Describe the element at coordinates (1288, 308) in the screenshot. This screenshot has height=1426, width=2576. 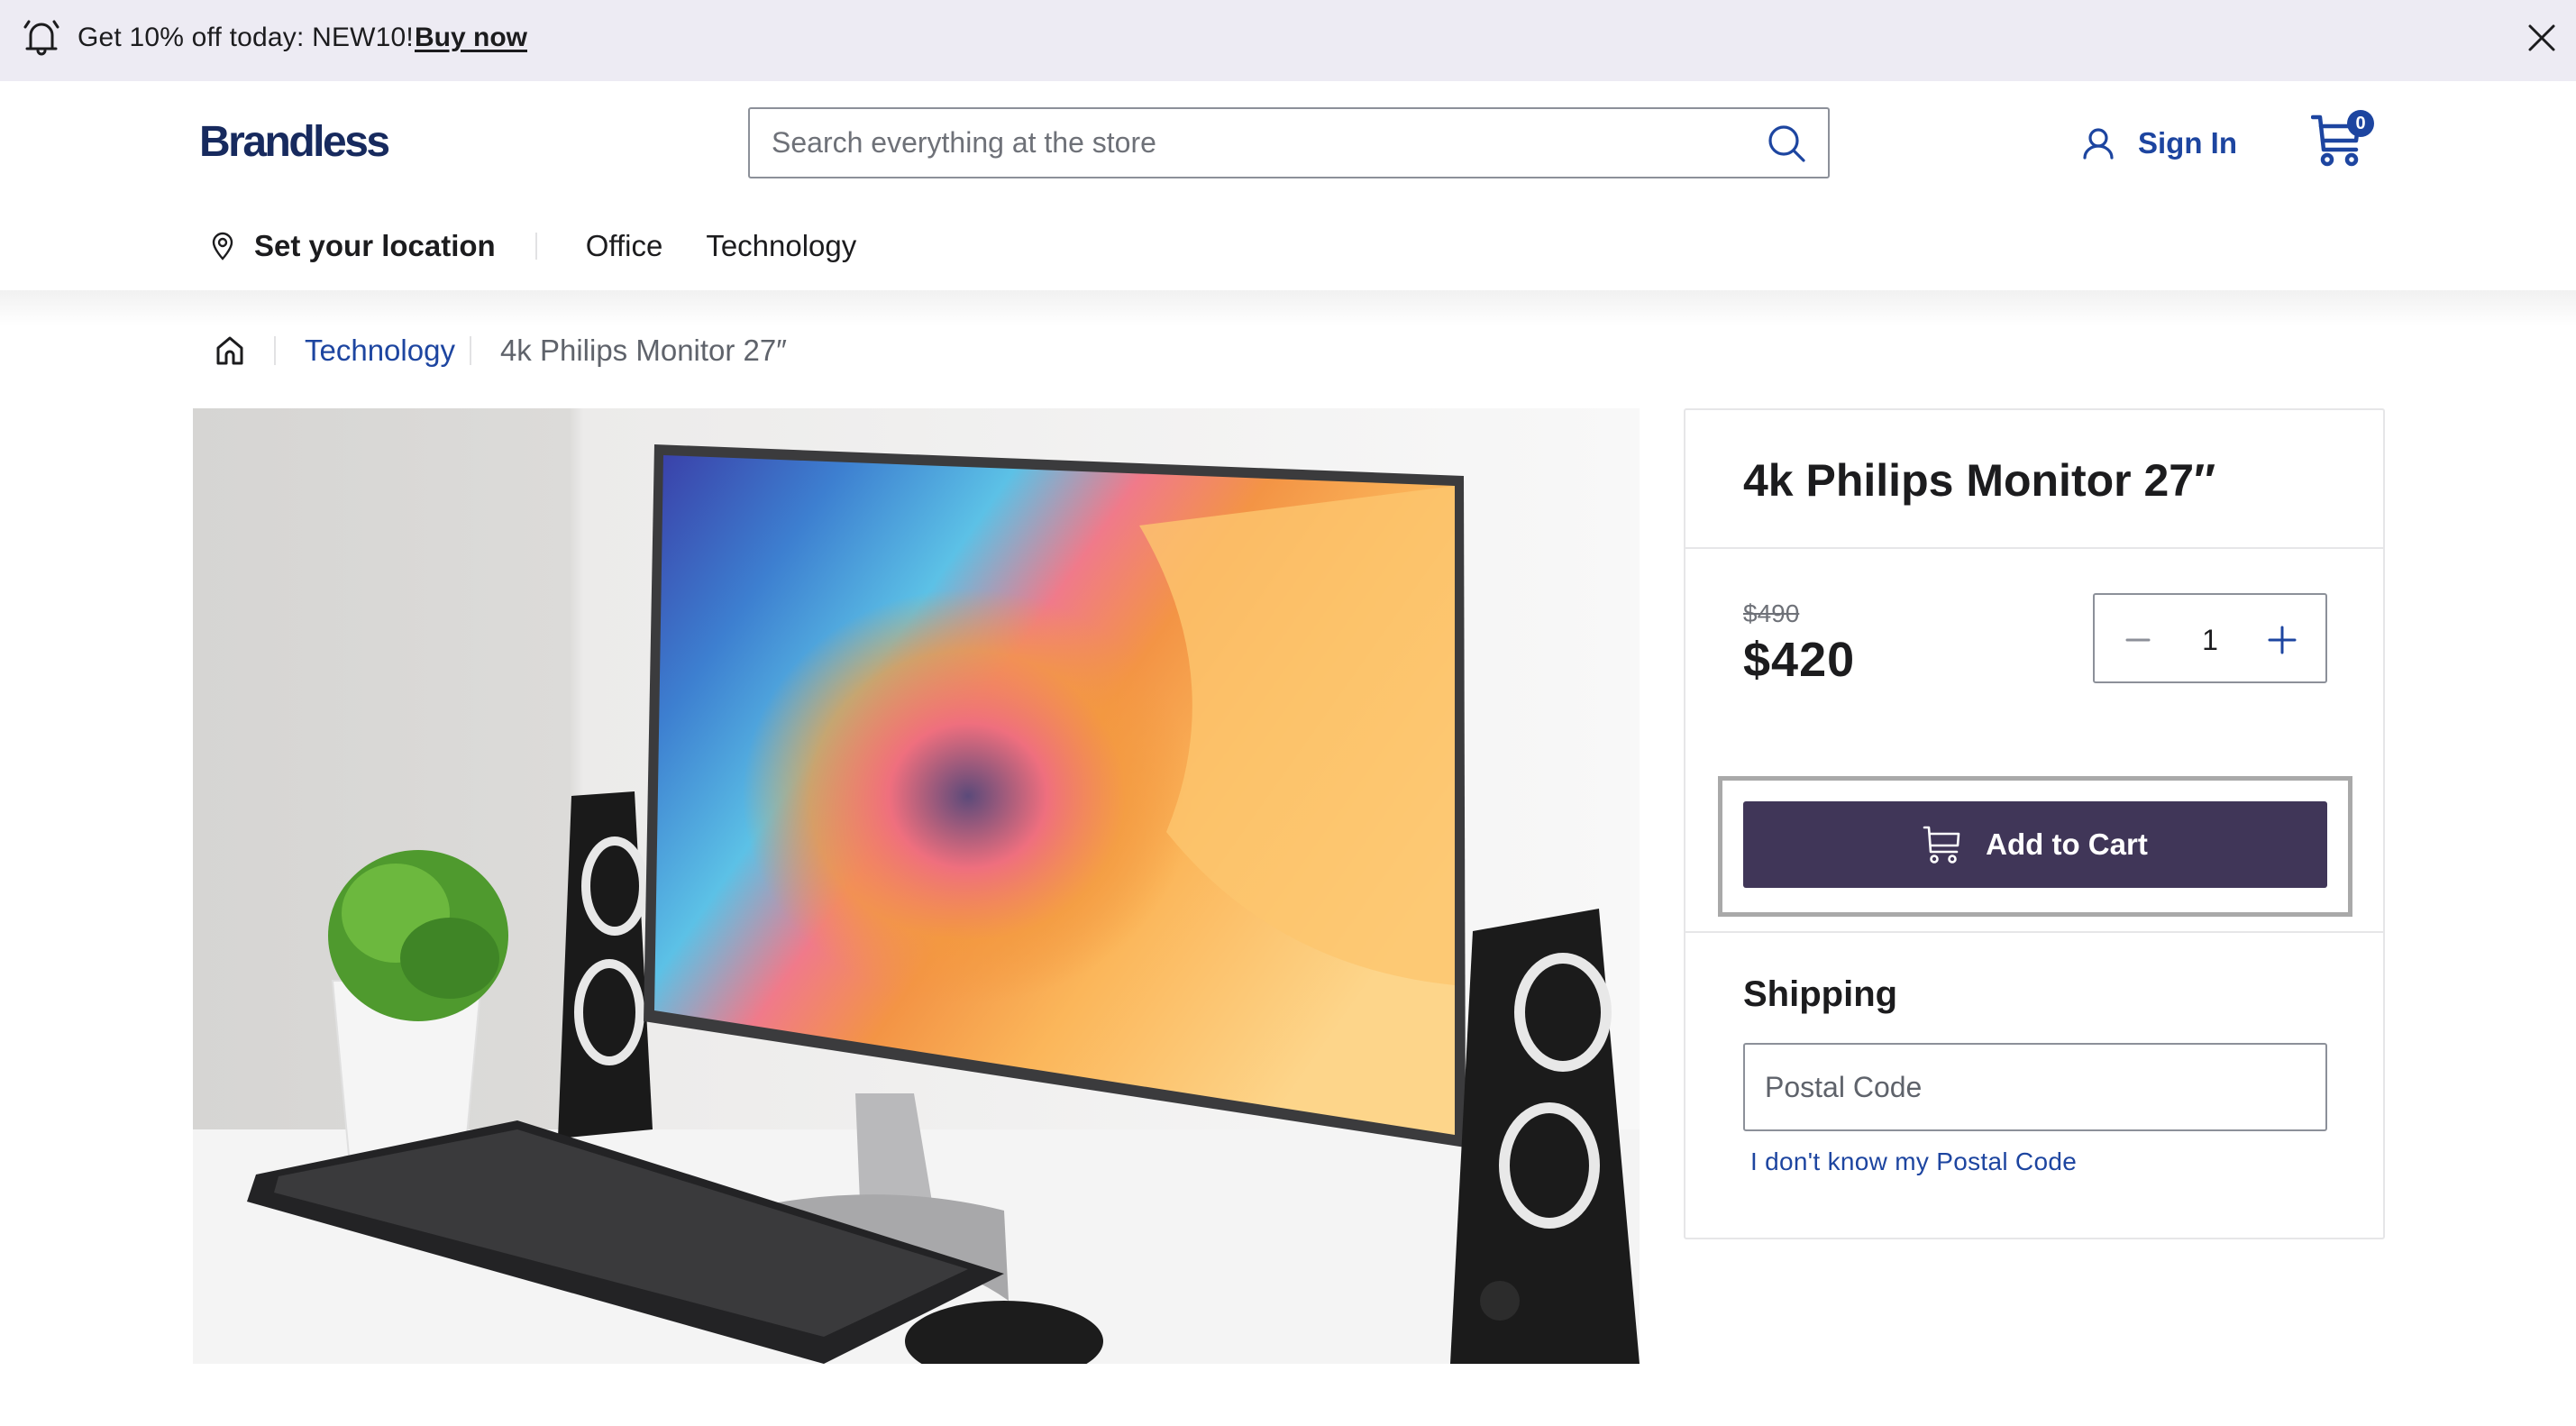
I see `header-shadow` at that location.